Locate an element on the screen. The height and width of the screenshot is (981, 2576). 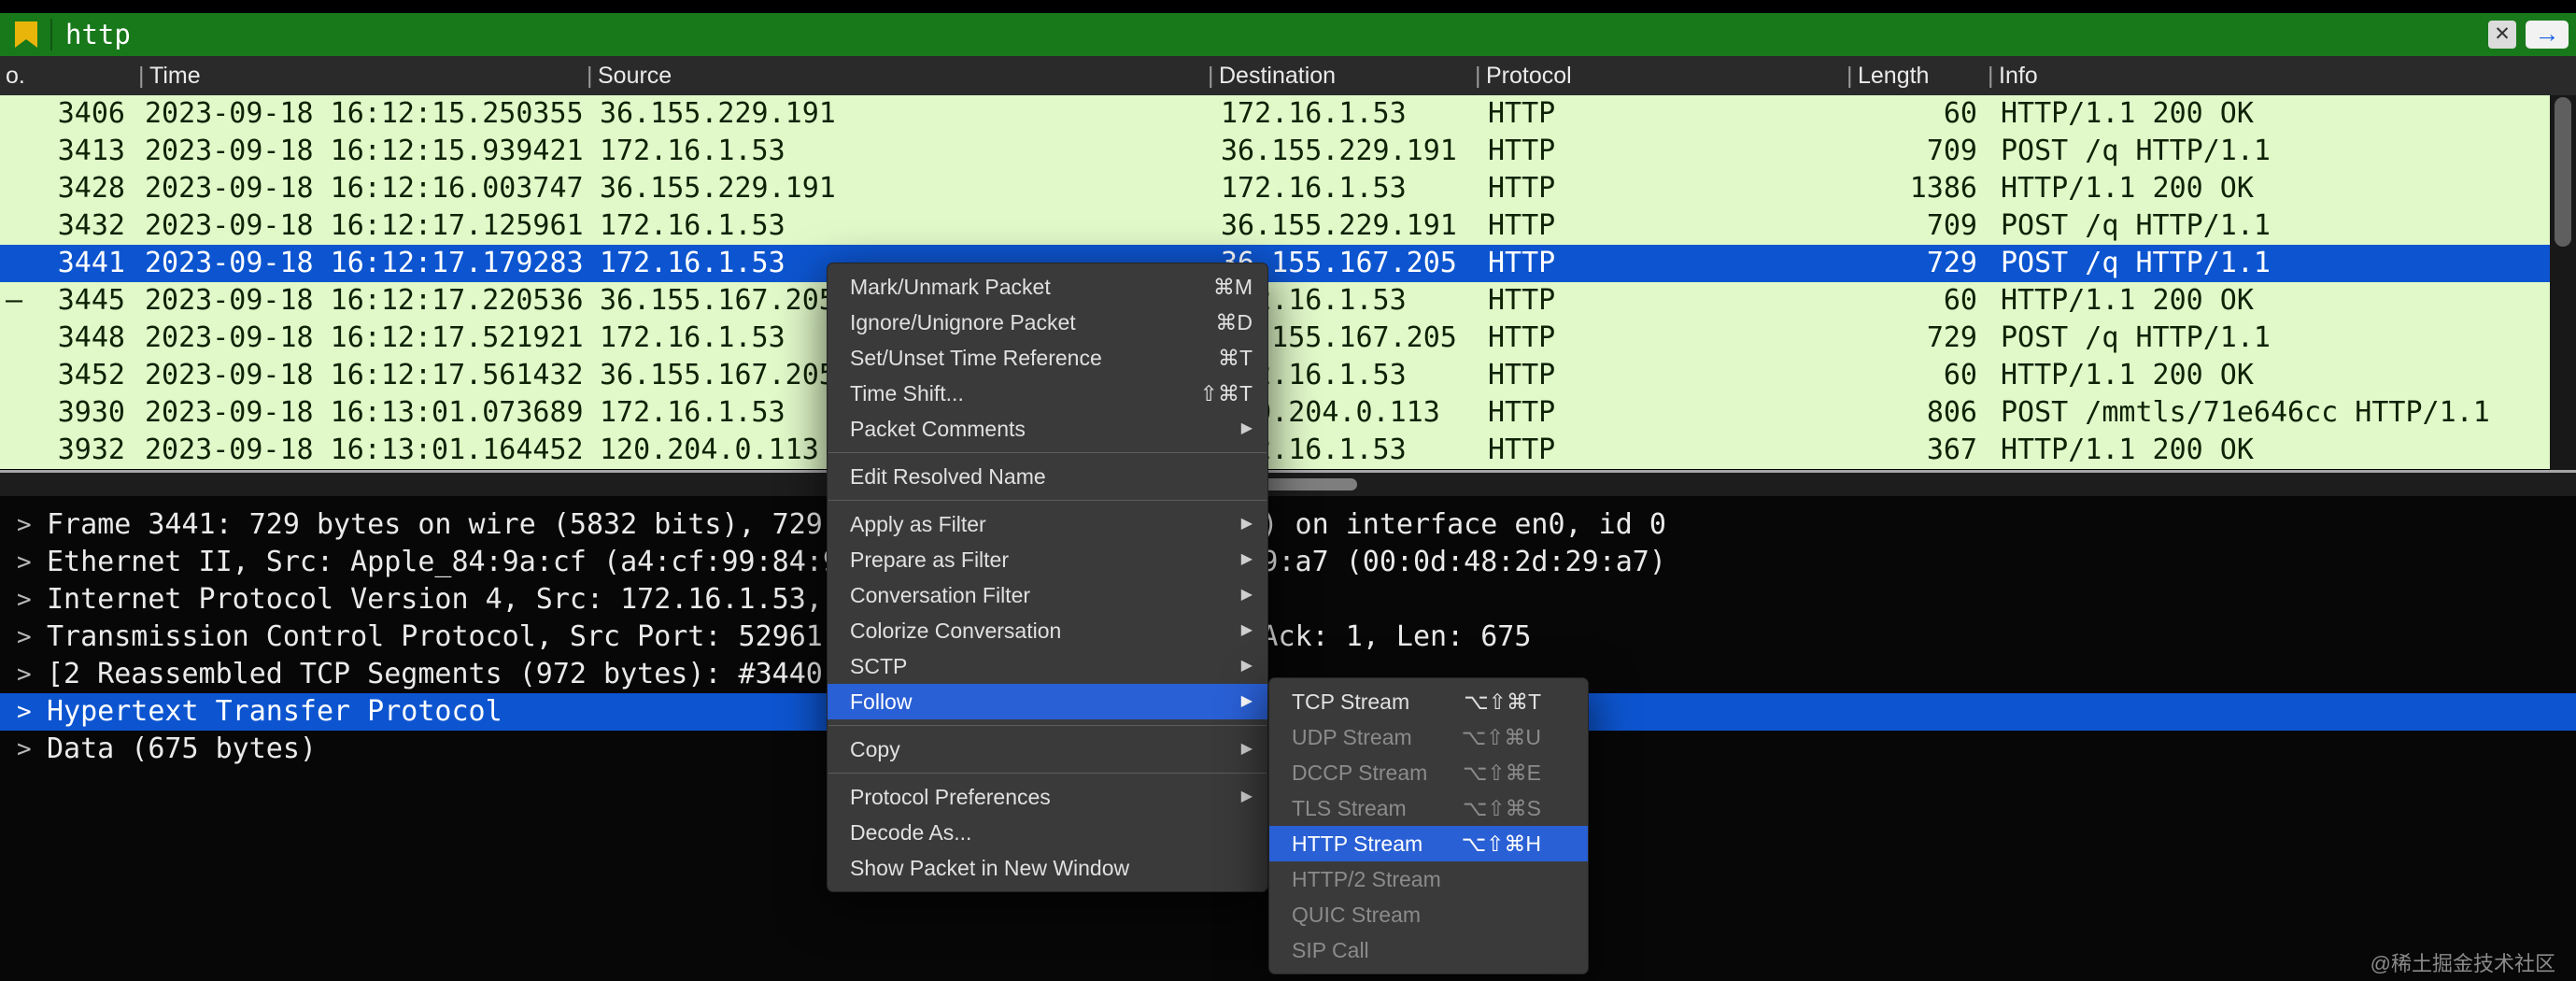
window-top-strip is located at coordinates (1288, 6).